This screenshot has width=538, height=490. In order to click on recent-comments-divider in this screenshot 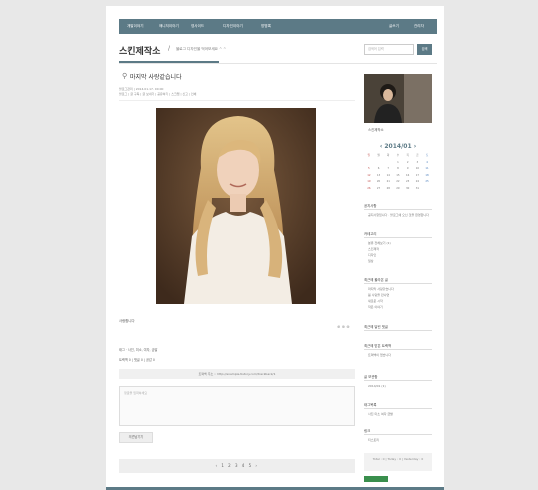, I will do `click(398, 330)`.